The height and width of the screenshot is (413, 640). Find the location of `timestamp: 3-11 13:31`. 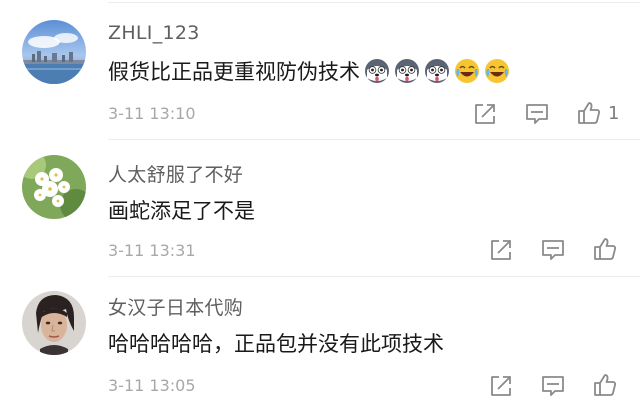

timestamp: 3-11 13:31 is located at coordinates (152, 250).